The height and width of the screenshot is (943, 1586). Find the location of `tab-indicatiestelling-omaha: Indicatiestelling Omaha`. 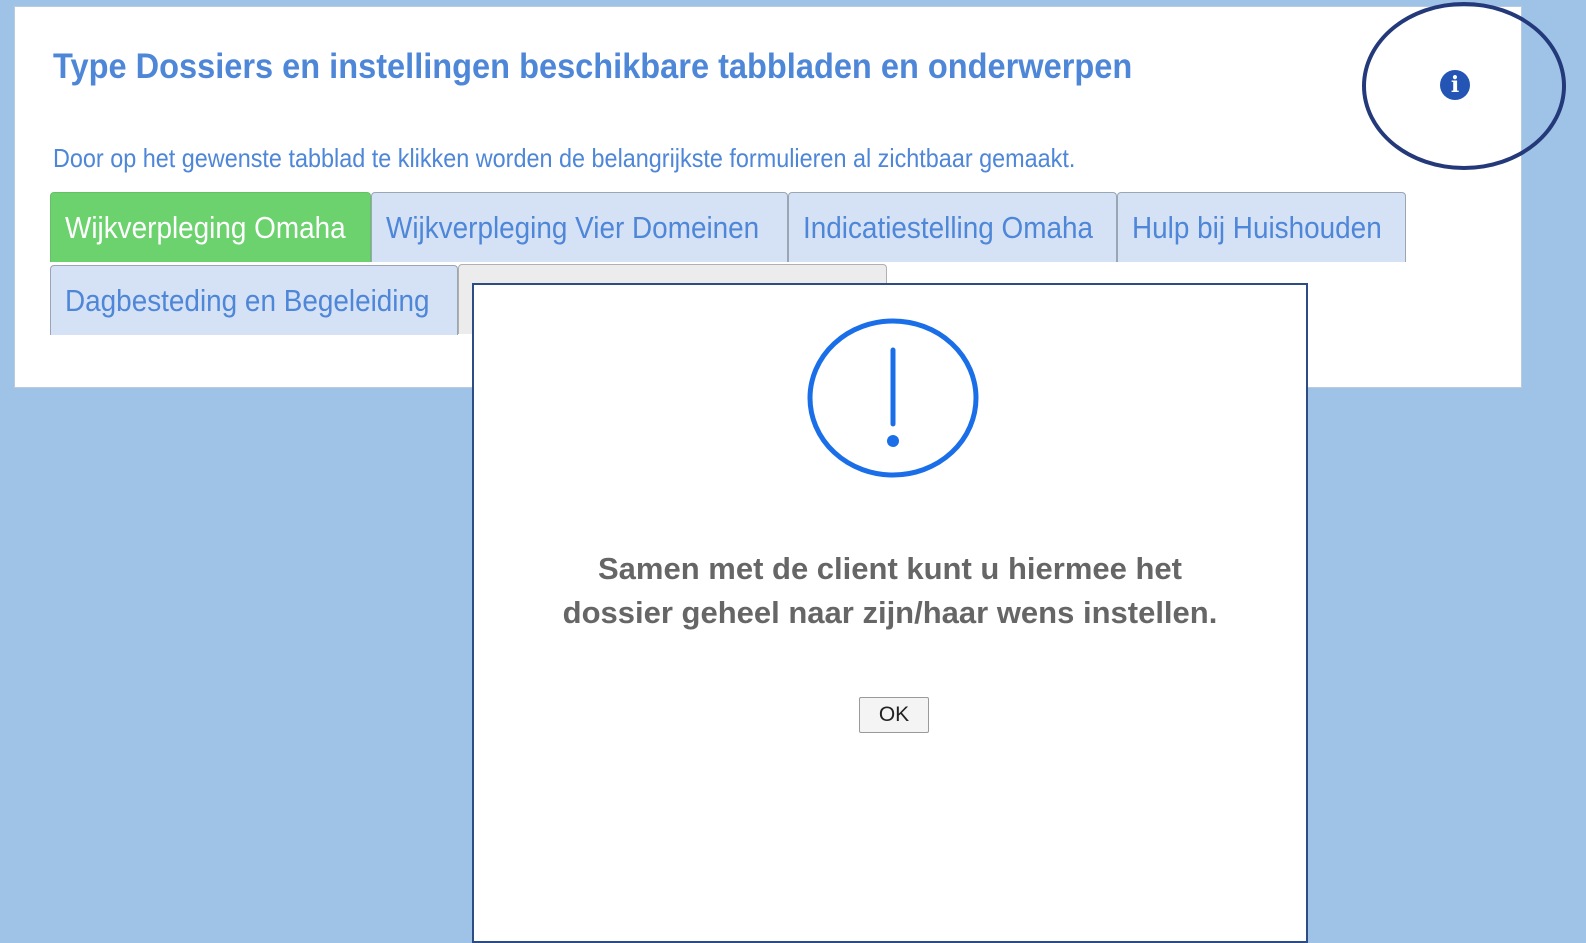

tab-indicatiestelling-omaha: Indicatiestelling Omaha is located at coordinates (952, 227).